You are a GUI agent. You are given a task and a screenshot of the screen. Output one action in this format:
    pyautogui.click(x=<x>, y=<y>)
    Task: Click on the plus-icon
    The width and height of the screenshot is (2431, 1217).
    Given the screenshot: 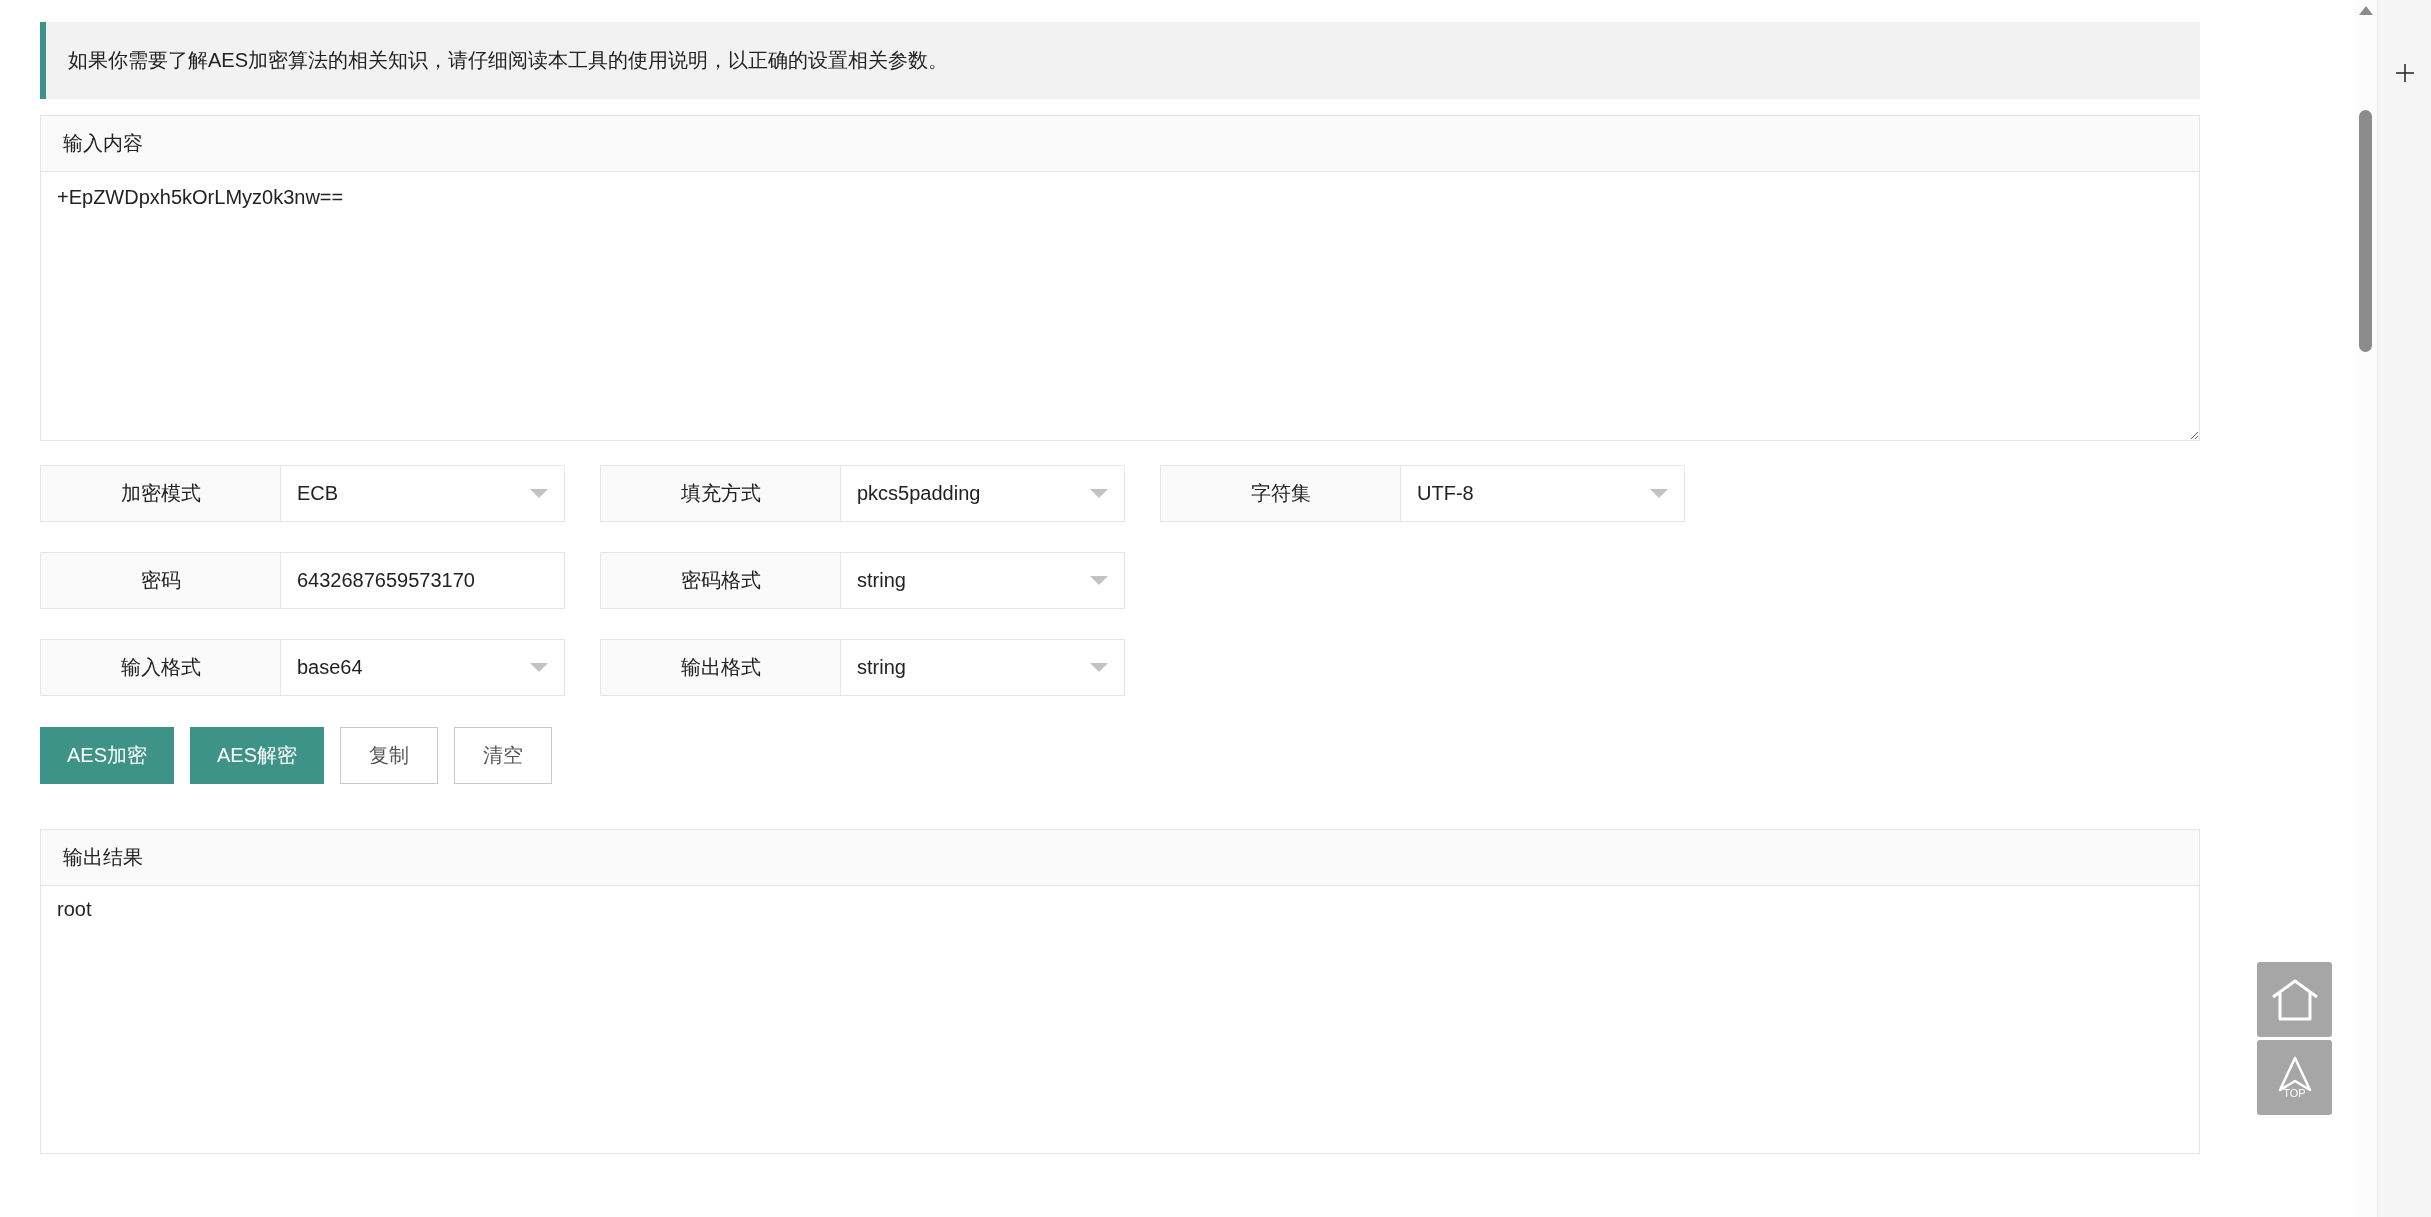 What is the action you would take?
    pyautogui.click(x=2404, y=73)
    